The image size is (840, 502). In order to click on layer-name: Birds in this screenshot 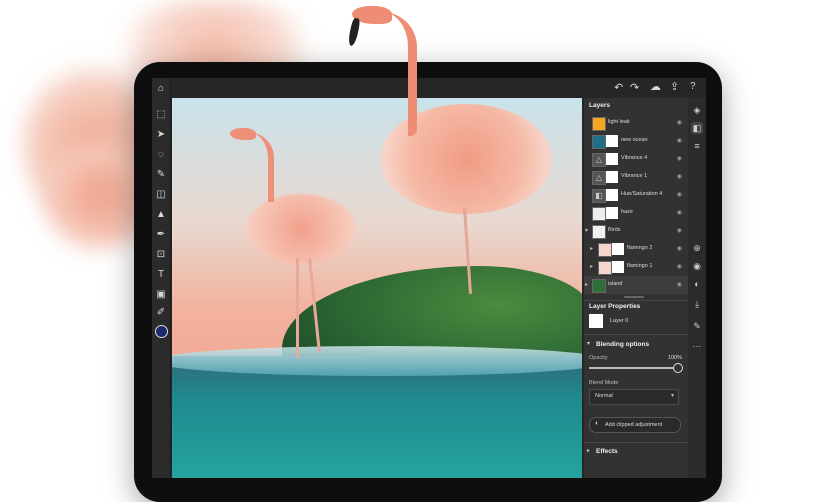, I will do `click(614, 230)`.